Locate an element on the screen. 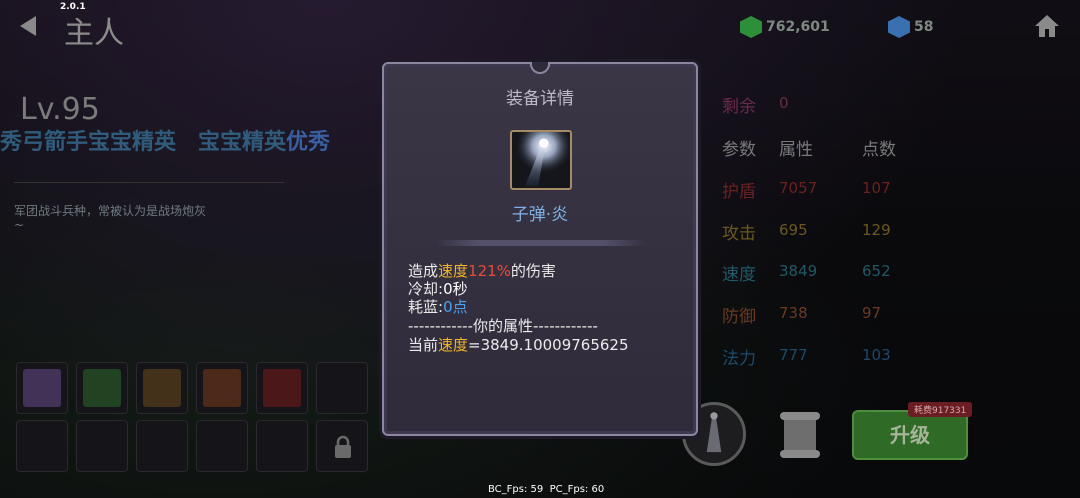  damage-line: 造成速度121%的伤害 is located at coordinates (482, 271).